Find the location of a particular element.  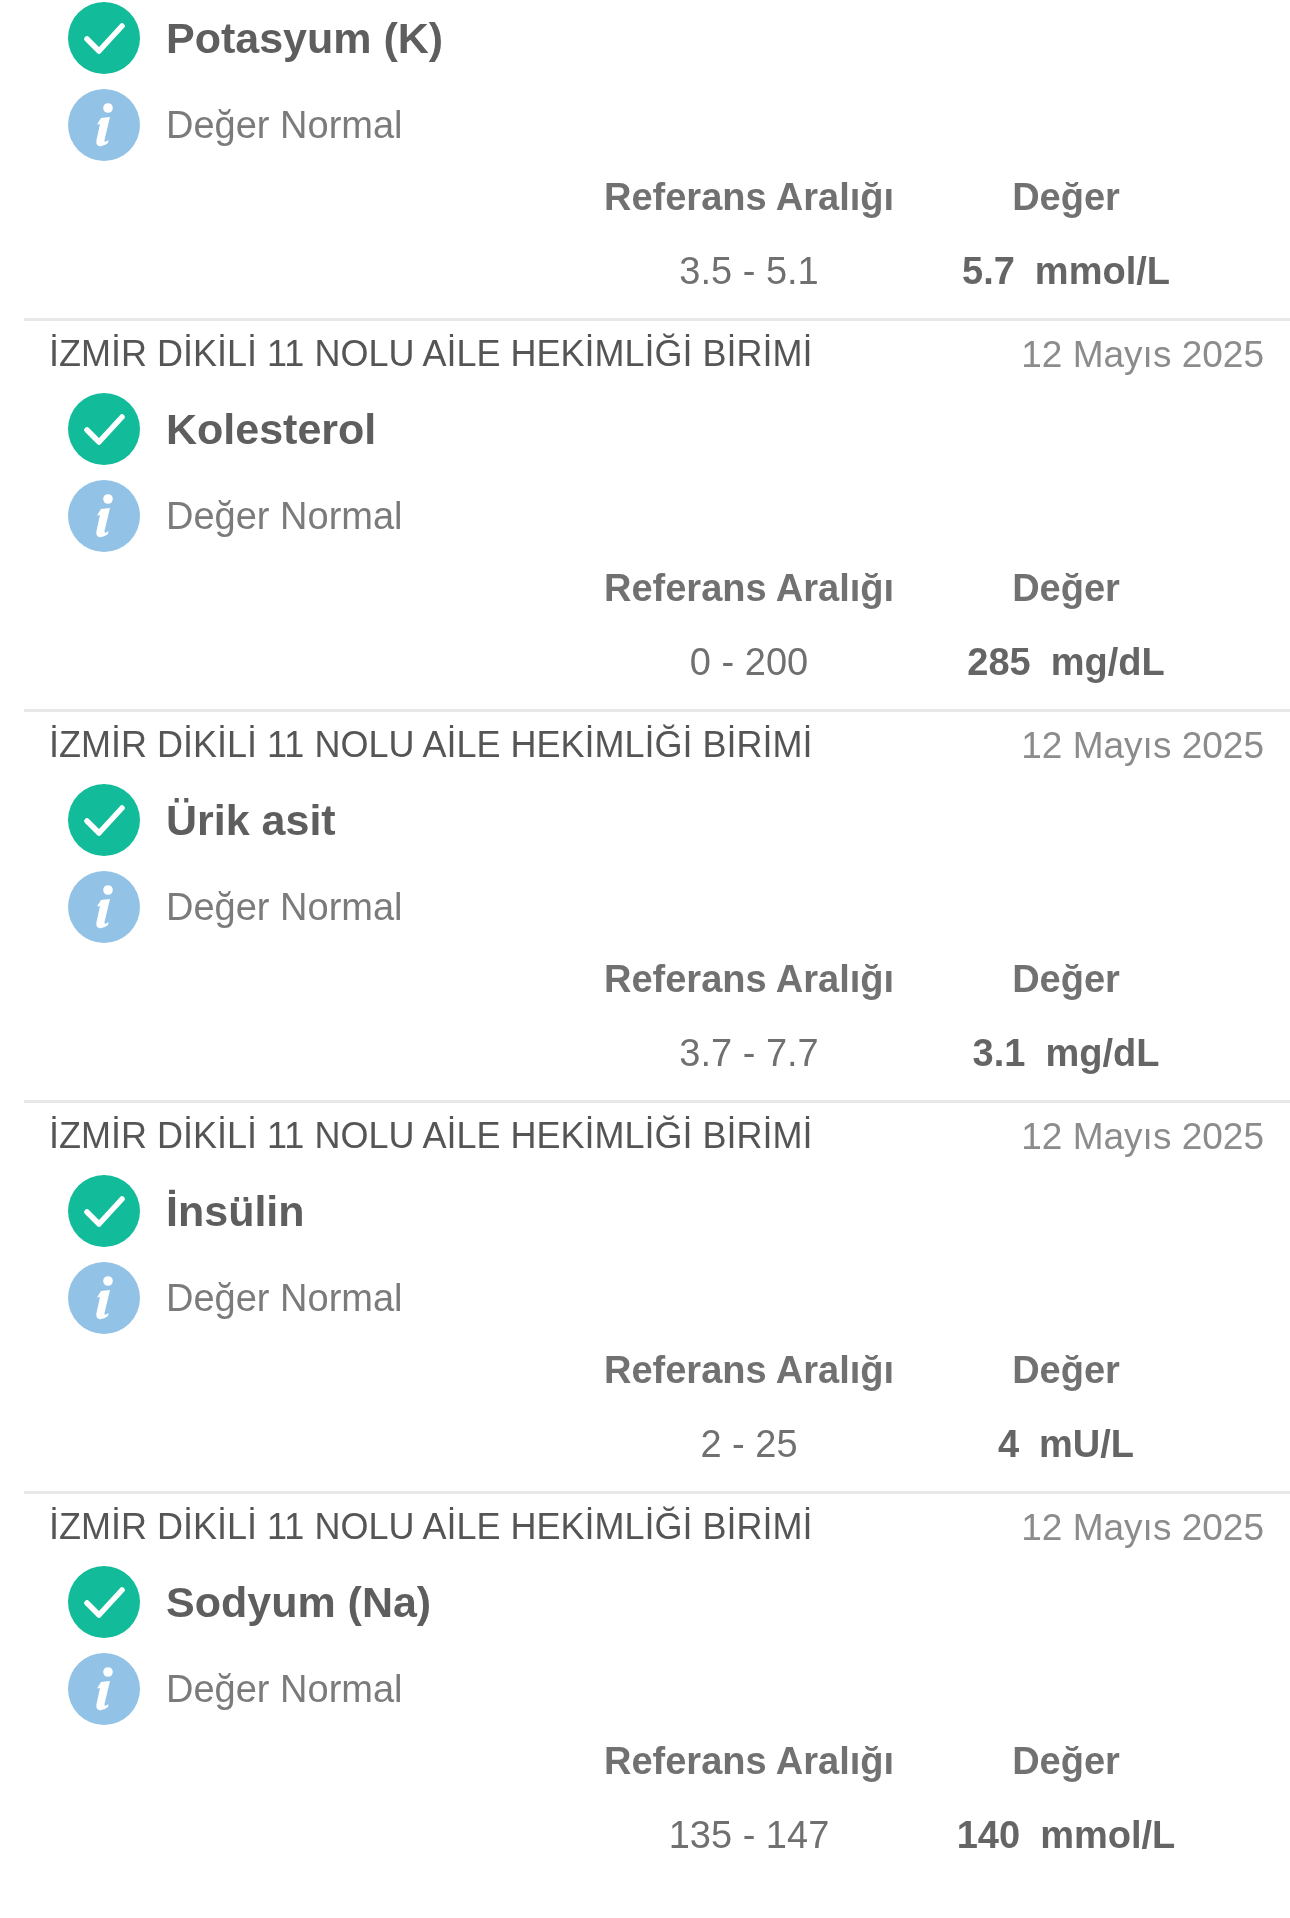

result-value: 3.1 is located at coordinates (999, 1053).